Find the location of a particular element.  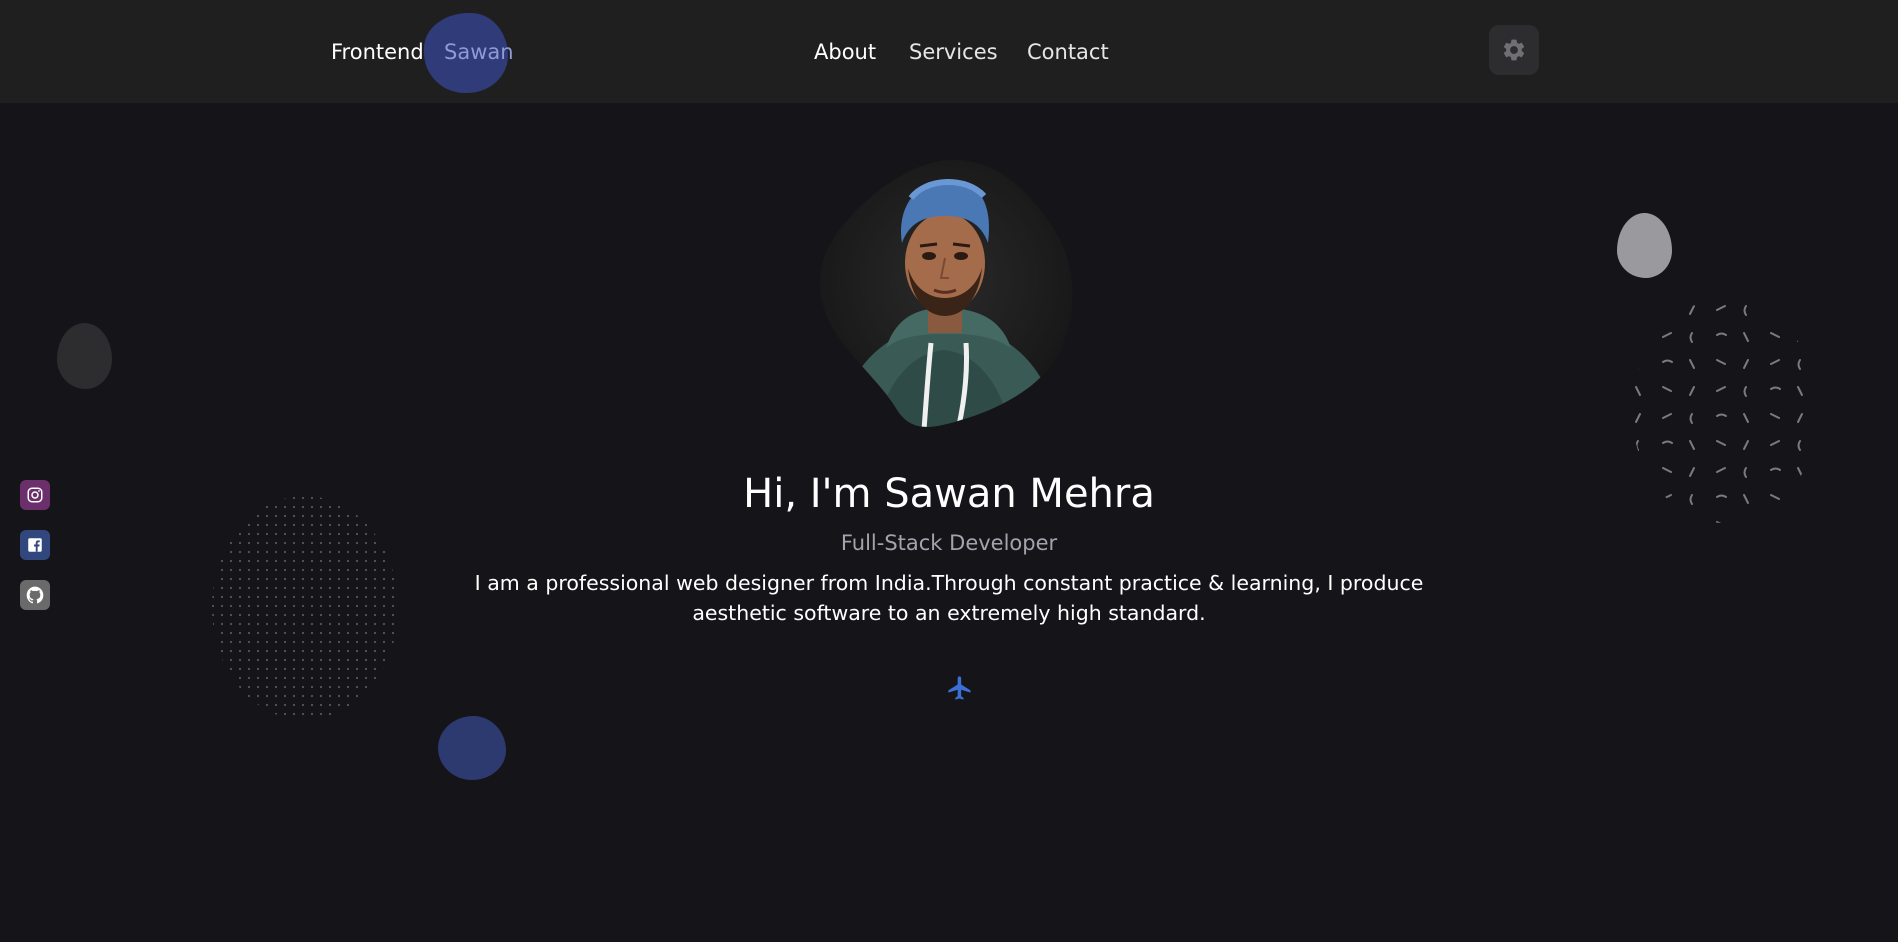

hero-subtitle: Full-Stack Developer is located at coordinates (949, 543).